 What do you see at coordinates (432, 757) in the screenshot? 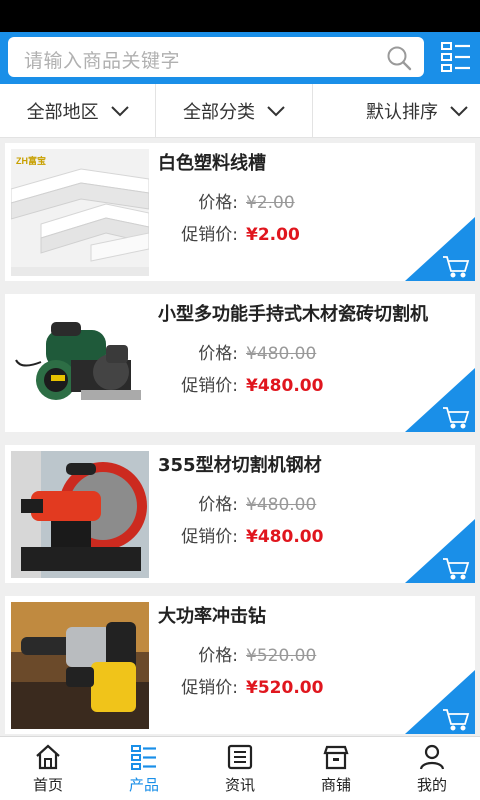
I see `user-icon` at bounding box center [432, 757].